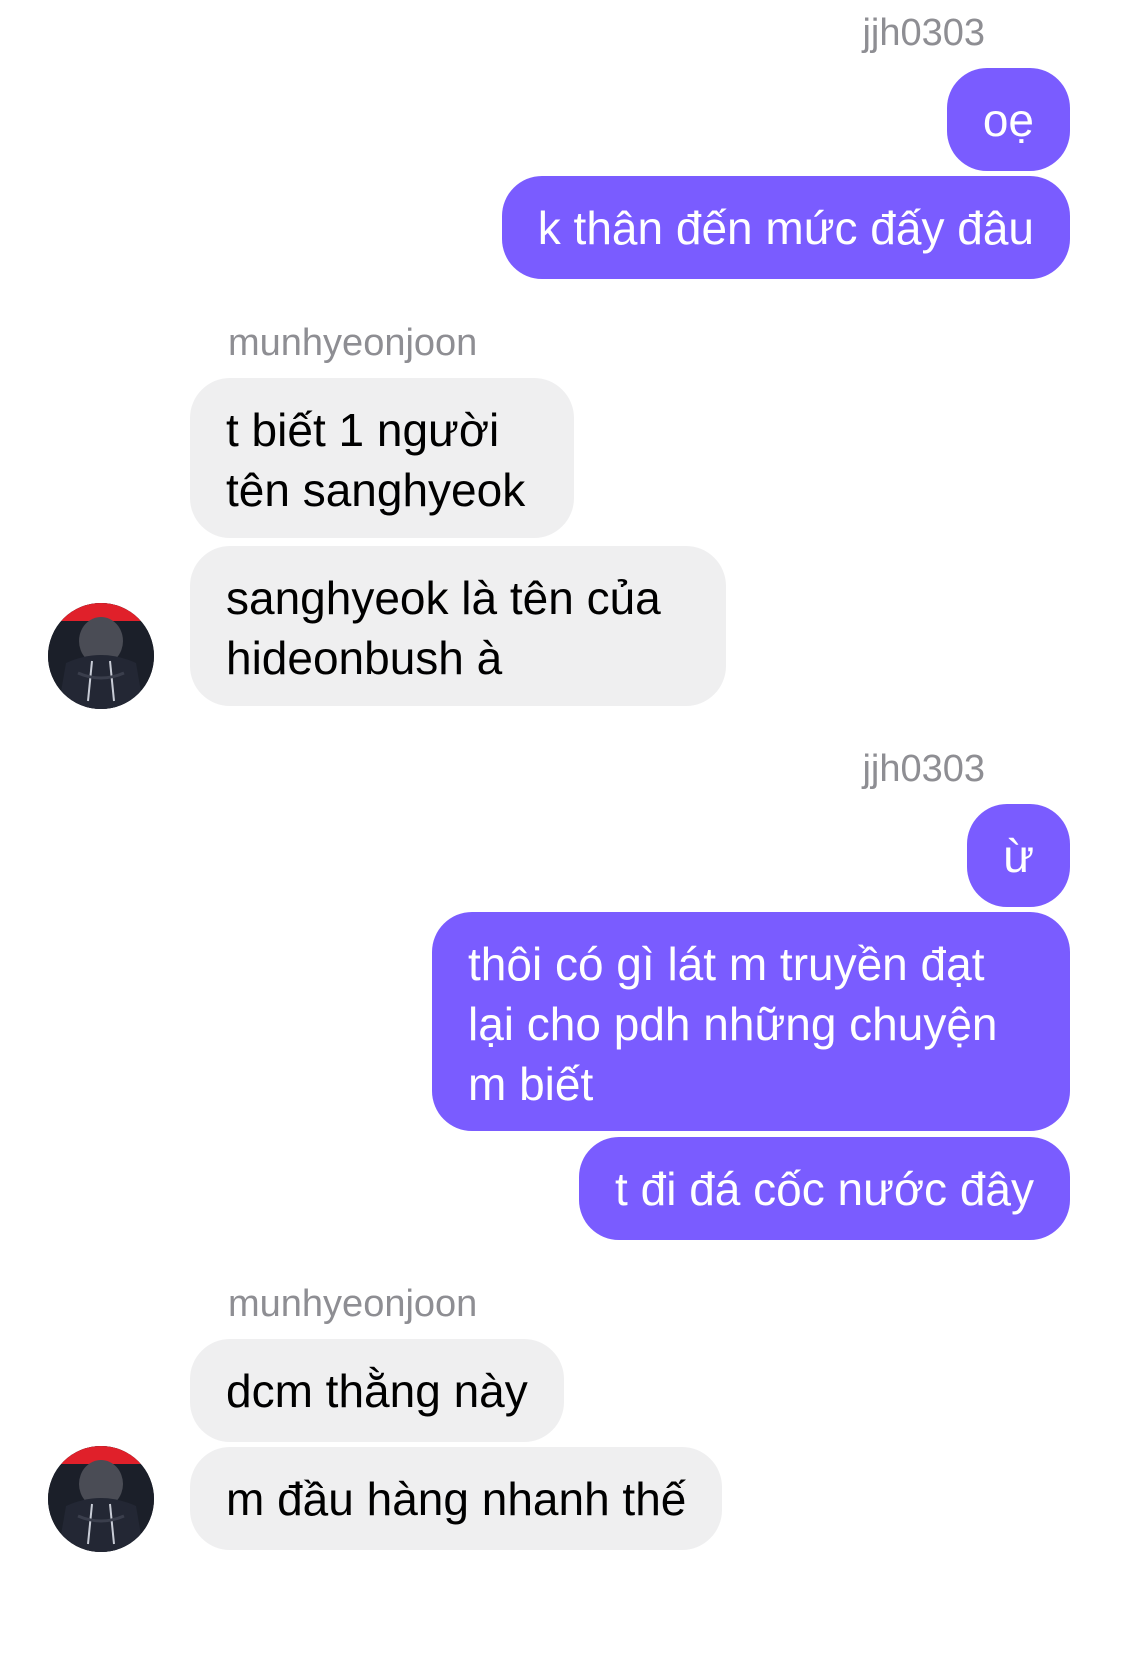  Describe the element at coordinates (377, 1390) in the screenshot. I see `message-bubble: dcm thằng này` at that location.